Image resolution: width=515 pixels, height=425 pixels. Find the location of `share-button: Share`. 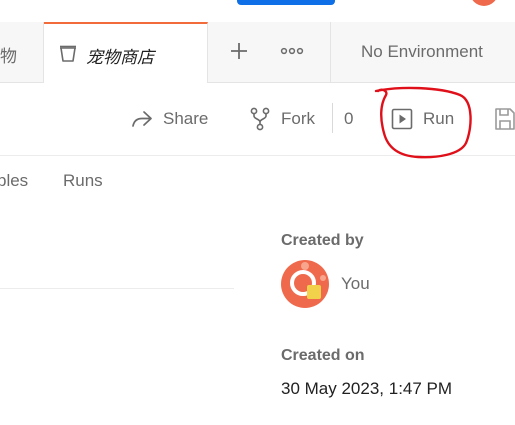

share-button: Share is located at coordinates (169, 119).